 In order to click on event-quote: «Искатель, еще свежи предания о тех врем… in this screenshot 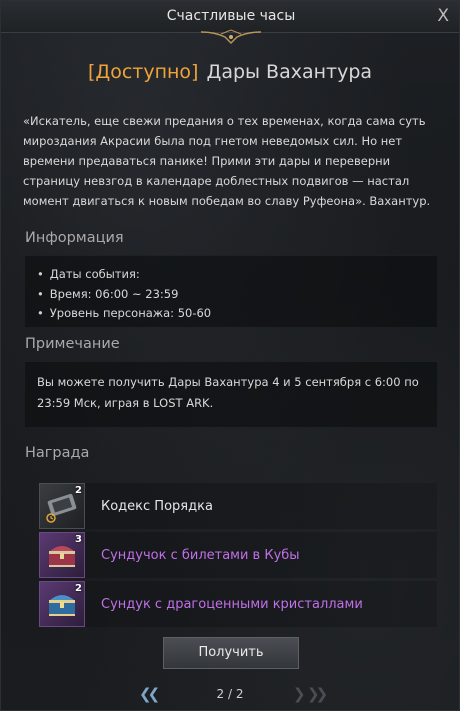, I will do `click(227, 161)`.